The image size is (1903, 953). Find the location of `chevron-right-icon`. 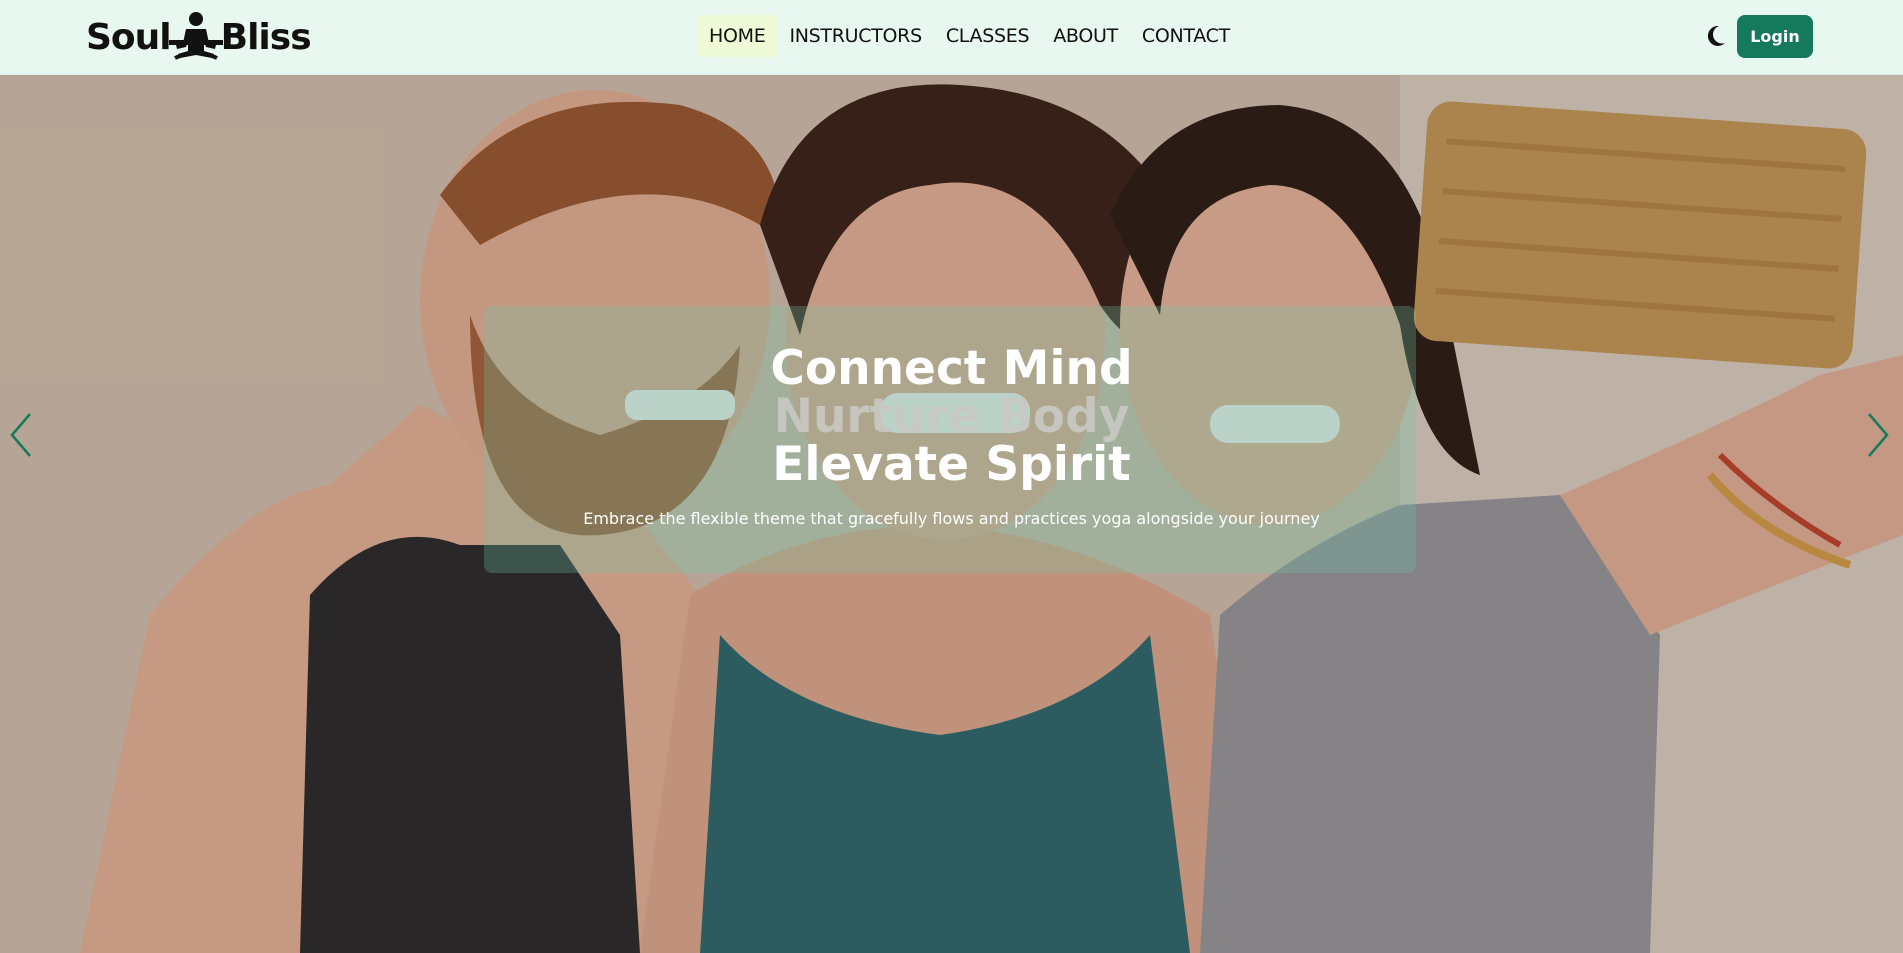

chevron-right-icon is located at coordinates (1878, 435).